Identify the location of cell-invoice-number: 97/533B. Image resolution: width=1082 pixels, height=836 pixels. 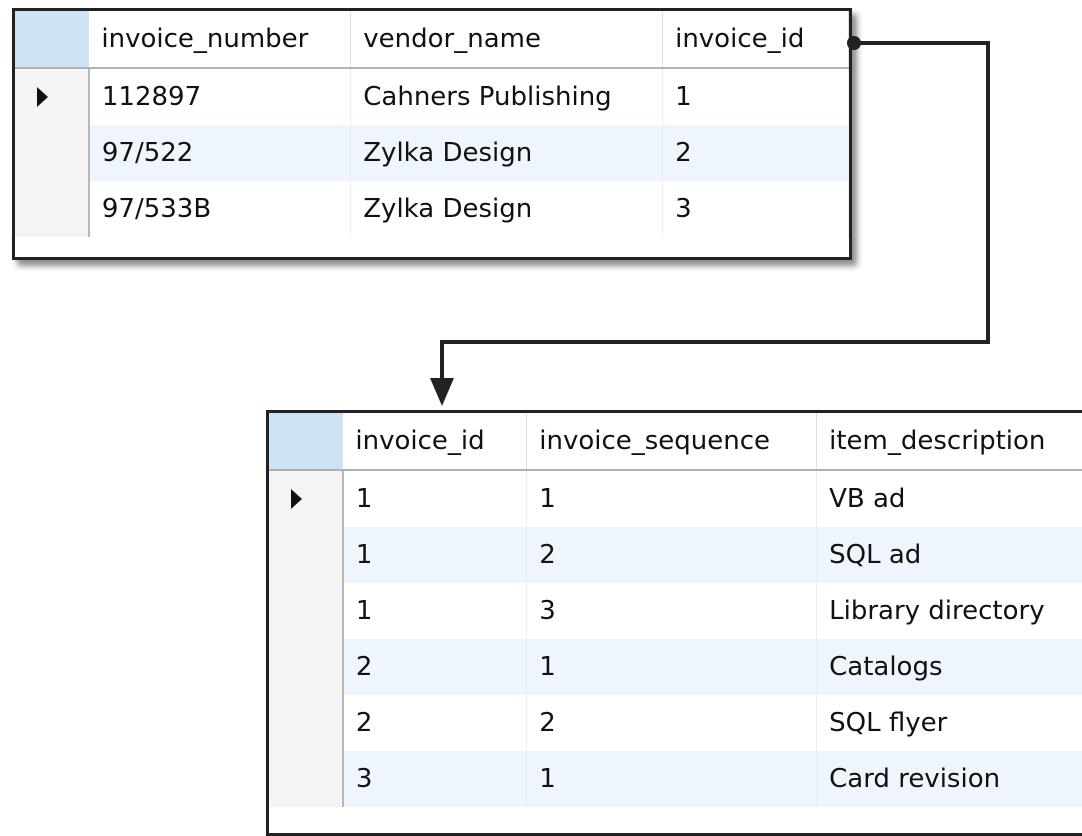
(220, 209).